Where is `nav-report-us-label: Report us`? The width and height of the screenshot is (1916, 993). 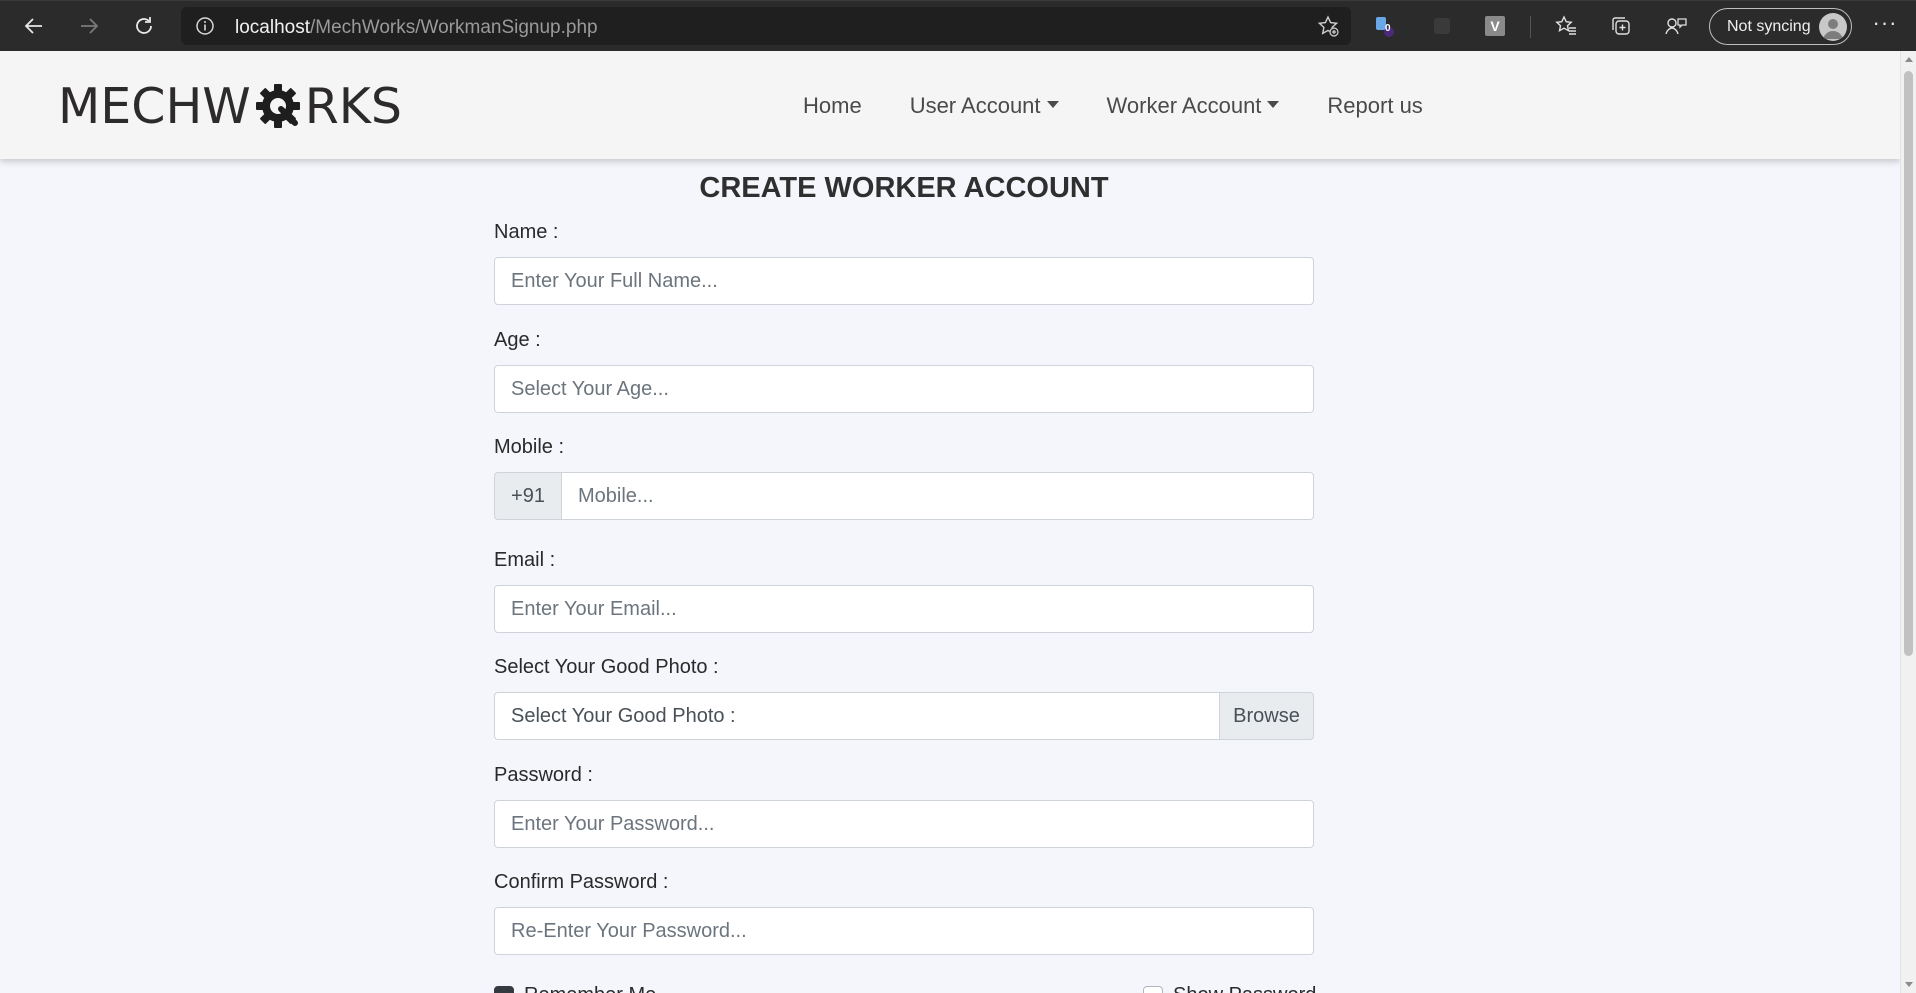
nav-report-us-label: Report us is located at coordinates (1375, 105).